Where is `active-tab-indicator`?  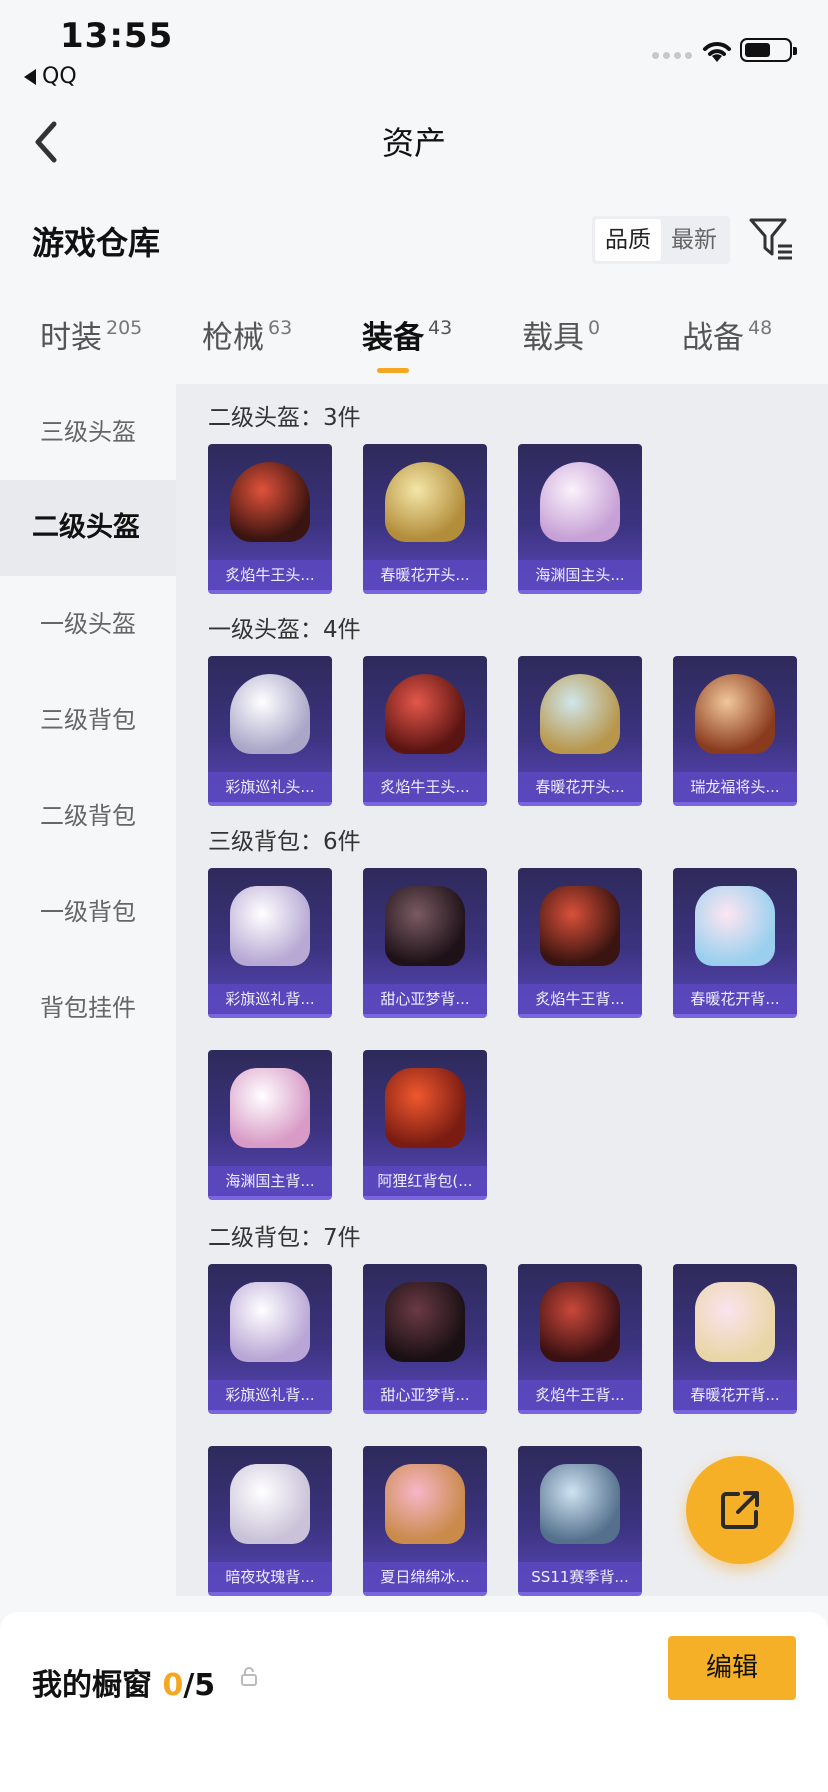
active-tab-indicator is located at coordinates (393, 370).